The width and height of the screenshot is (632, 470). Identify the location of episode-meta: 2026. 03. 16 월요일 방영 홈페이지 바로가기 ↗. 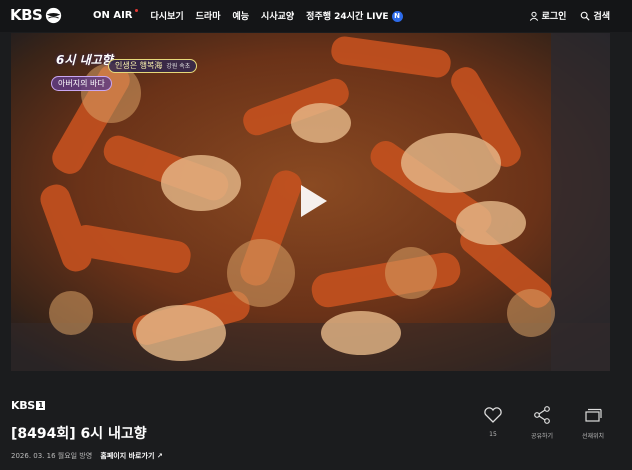
(87, 456).